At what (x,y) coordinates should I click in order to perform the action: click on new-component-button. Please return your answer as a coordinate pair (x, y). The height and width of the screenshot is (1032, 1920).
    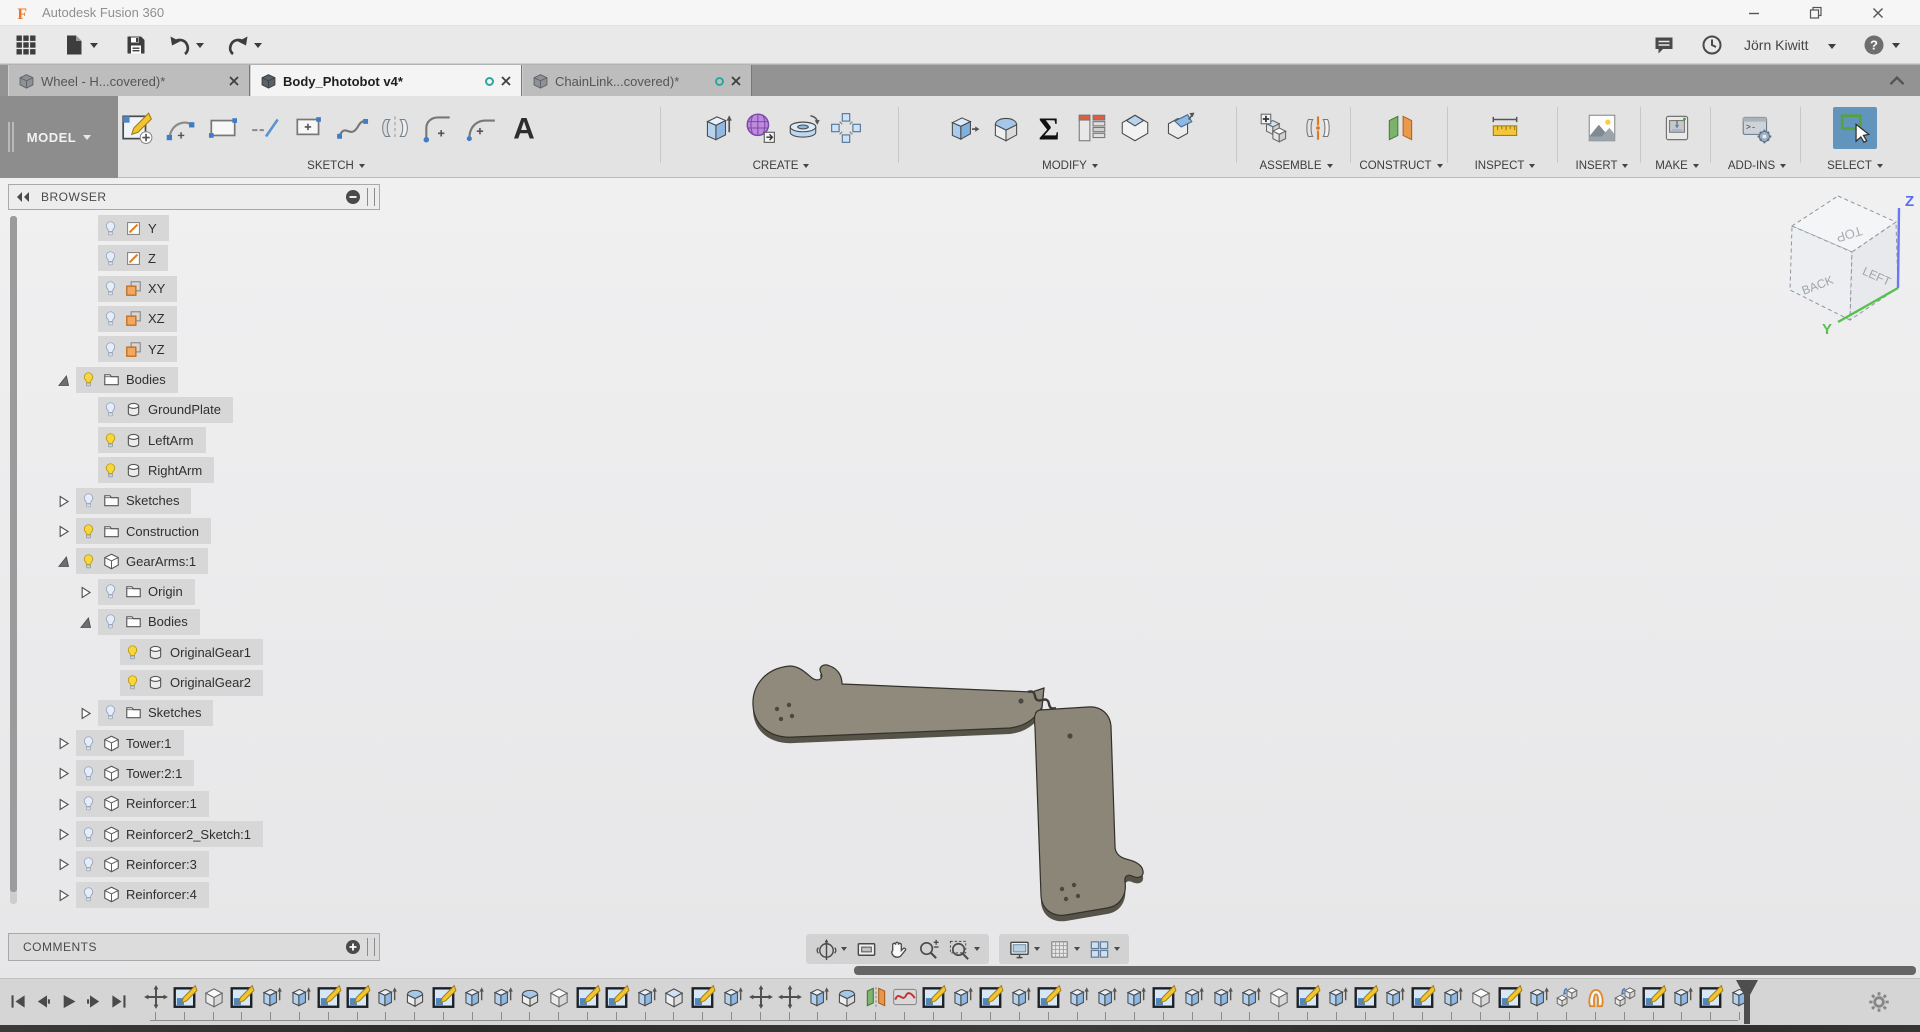
    Looking at the image, I should click on (1275, 128).